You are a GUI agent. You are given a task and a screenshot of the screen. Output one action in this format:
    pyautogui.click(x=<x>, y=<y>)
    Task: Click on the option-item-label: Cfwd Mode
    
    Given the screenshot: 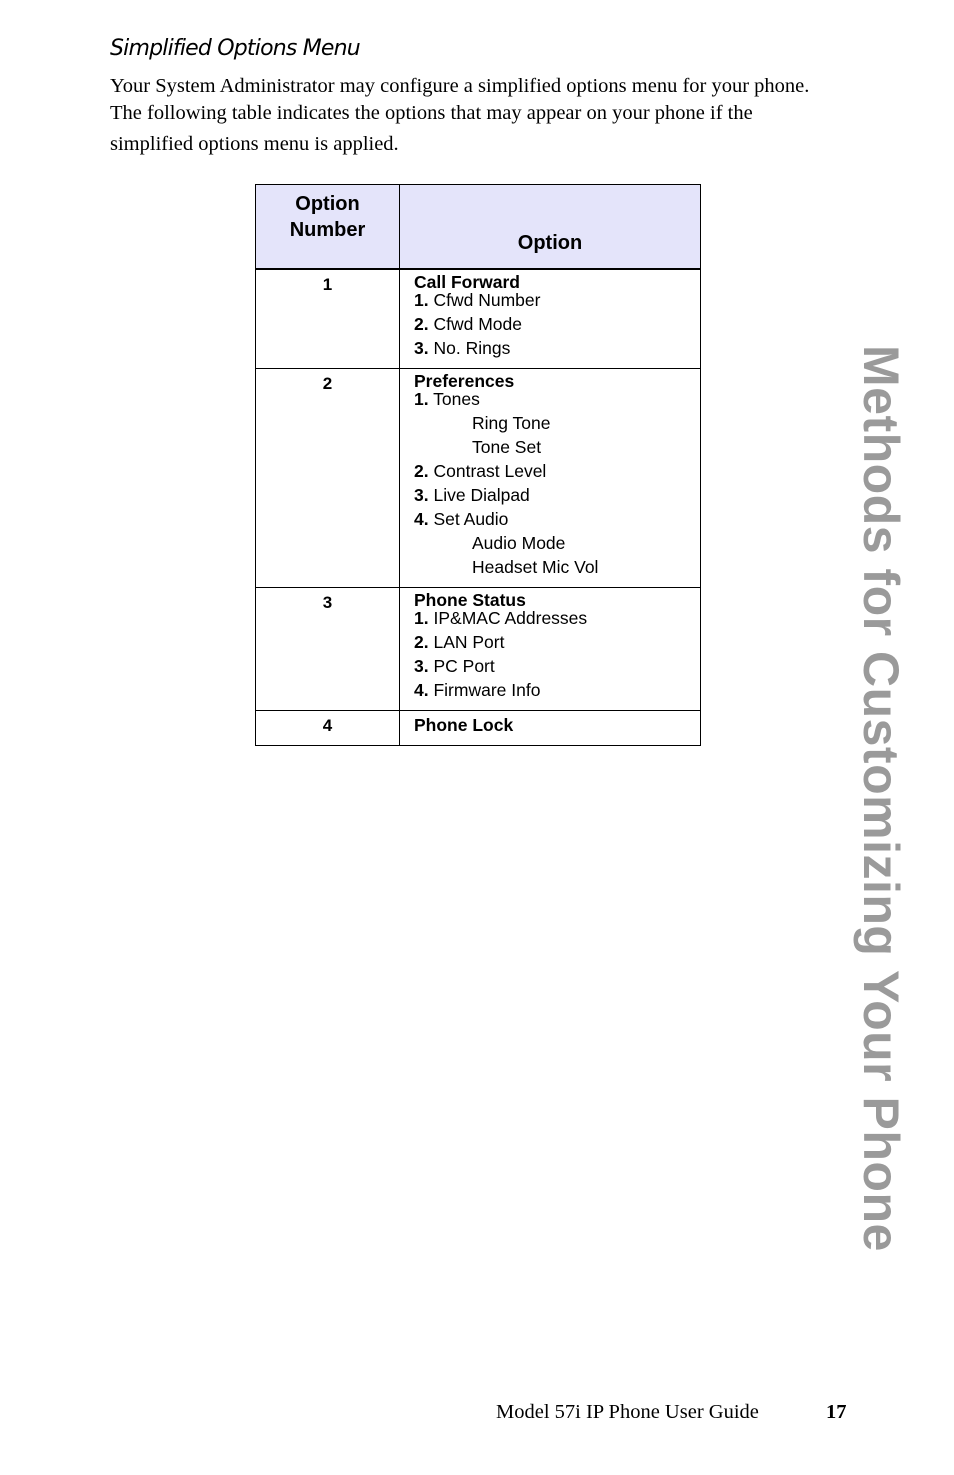 What is the action you would take?
    pyautogui.click(x=477, y=324)
    